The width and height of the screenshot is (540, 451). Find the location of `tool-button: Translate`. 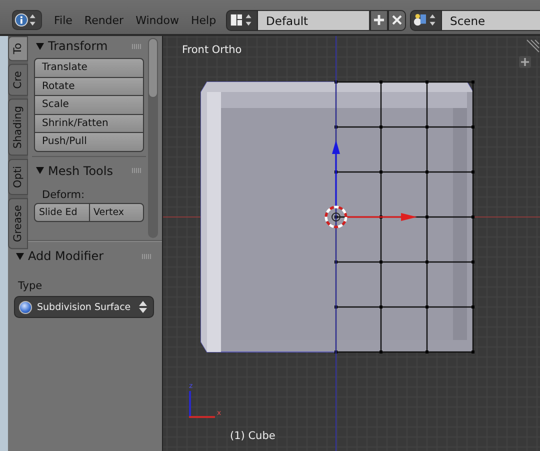

tool-button: Translate is located at coordinates (89, 68).